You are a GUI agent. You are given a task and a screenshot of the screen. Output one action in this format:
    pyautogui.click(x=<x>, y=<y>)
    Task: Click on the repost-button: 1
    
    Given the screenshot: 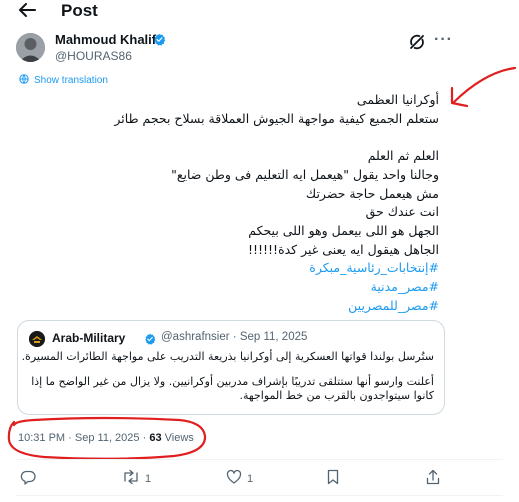 What is the action you would take?
    pyautogui.click(x=136, y=478)
    